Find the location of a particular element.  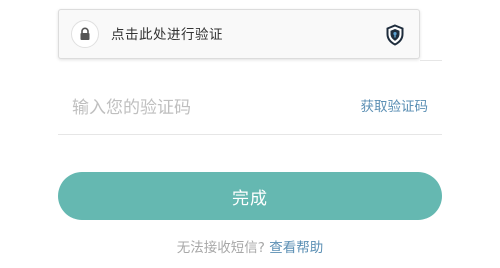

divider is located at coordinates (431, 60).